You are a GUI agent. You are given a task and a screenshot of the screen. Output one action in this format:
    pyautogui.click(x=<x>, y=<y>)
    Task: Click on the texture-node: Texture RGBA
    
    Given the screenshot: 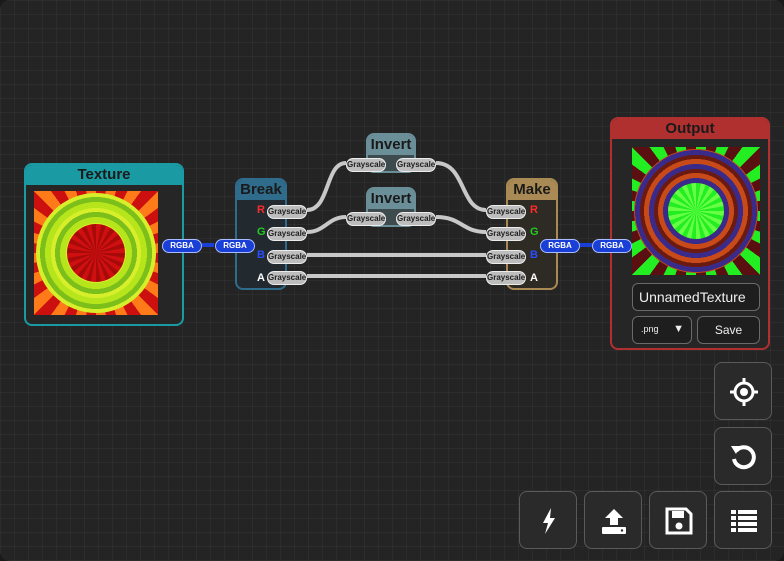 What is the action you would take?
    pyautogui.click(x=113, y=244)
    